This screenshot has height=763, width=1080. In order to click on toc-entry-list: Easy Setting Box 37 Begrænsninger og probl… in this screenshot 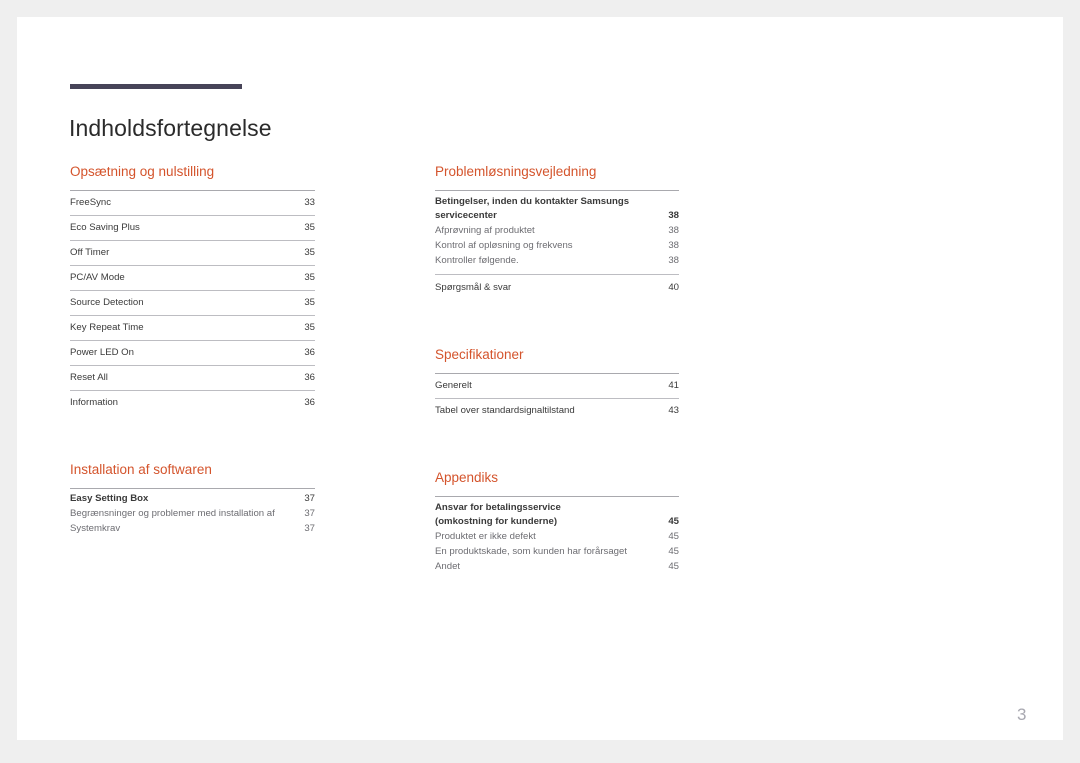, I will do `click(192, 512)`.